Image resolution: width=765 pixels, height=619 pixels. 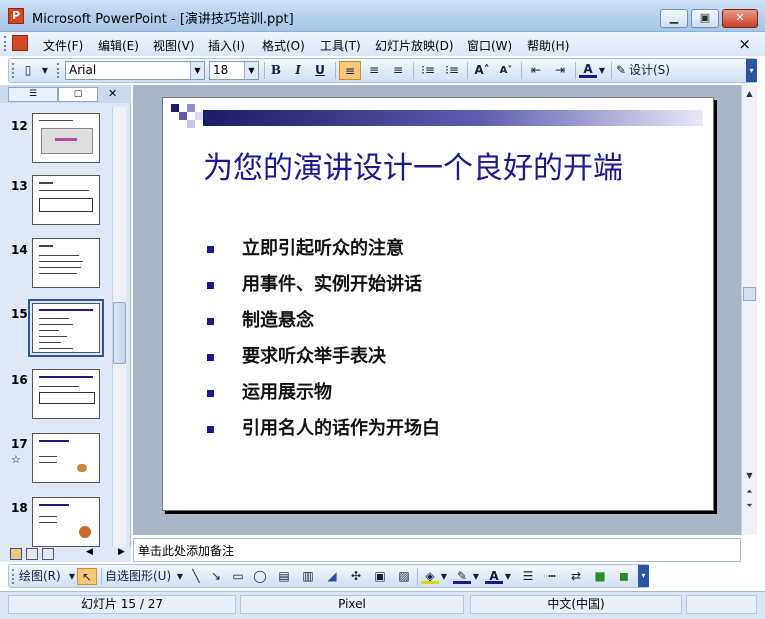 What do you see at coordinates (20, 43) in the screenshot?
I see `document-icon` at bounding box center [20, 43].